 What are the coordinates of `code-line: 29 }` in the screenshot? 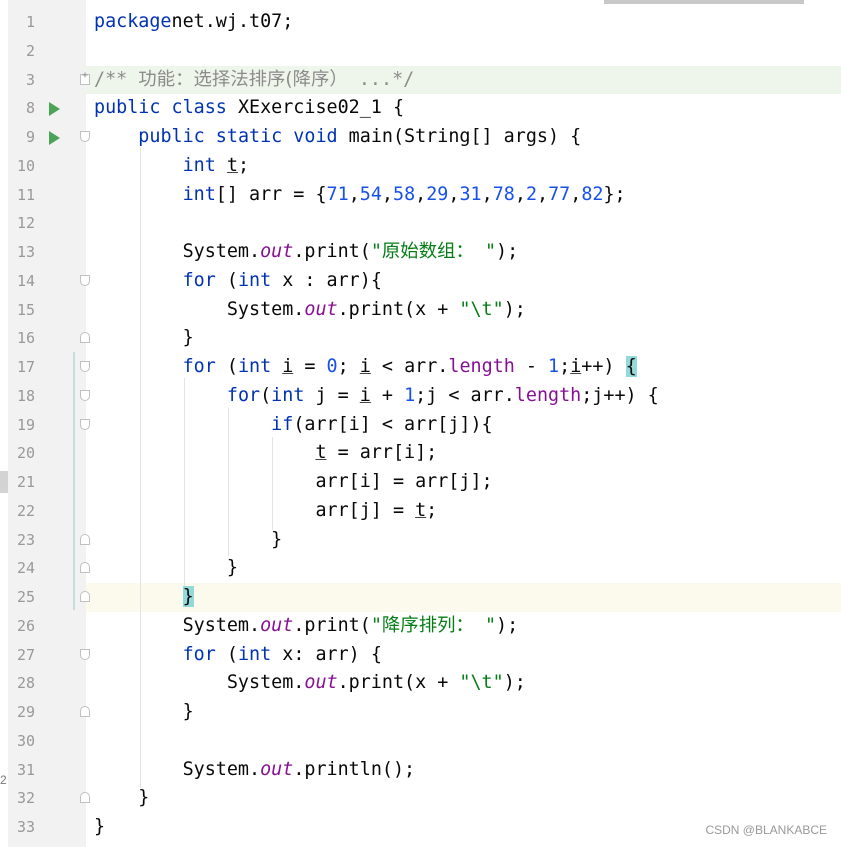 It's located at (420, 712).